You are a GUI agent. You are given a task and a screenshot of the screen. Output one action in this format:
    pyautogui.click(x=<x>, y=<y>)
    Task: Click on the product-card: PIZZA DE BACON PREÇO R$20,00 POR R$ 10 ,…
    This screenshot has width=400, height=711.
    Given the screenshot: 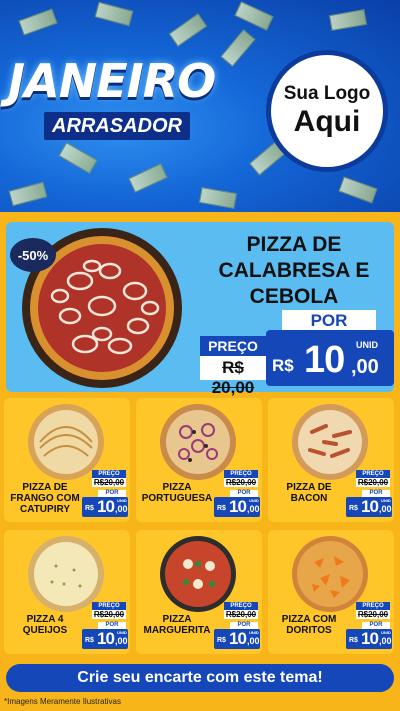 What is the action you would take?
    pyautogui.click(x=331, y=460)
    